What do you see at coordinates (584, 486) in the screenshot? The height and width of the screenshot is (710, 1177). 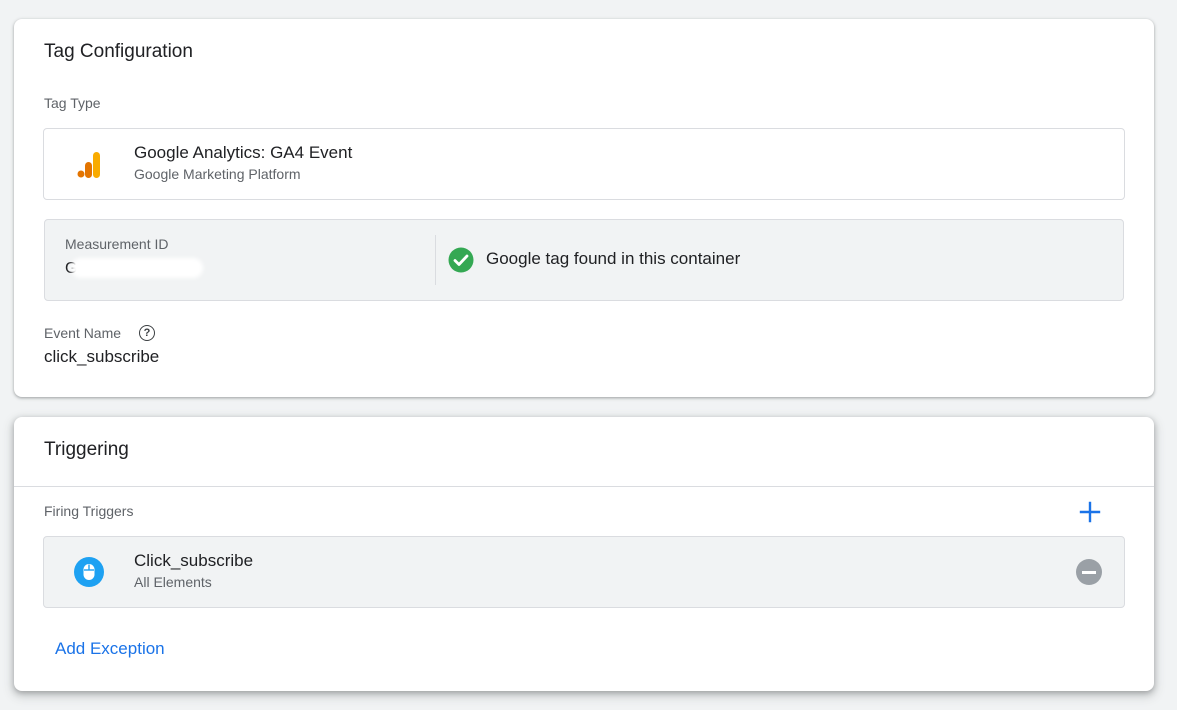 I see `triggering-divider` at bounding box center [584, 486].